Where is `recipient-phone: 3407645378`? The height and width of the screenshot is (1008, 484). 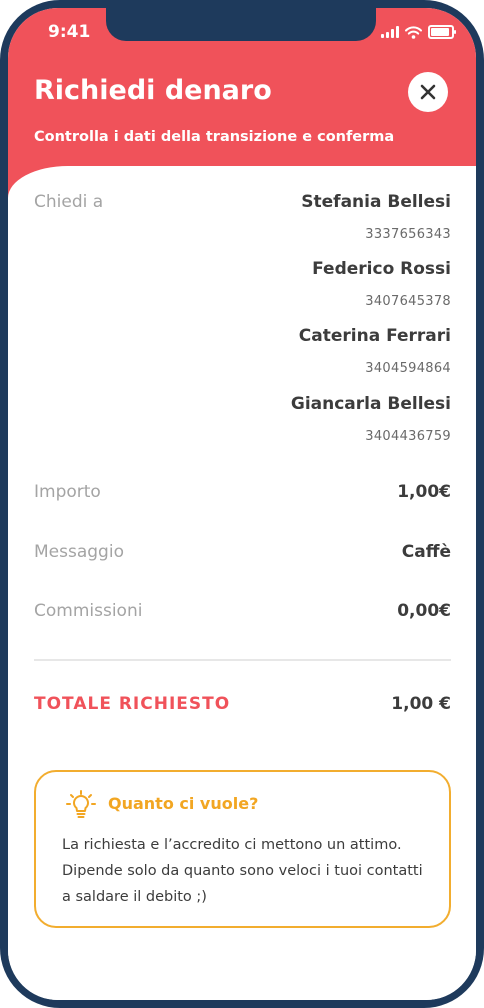 recipient-phone: 3407645378 is located at coordinates (408, 301).